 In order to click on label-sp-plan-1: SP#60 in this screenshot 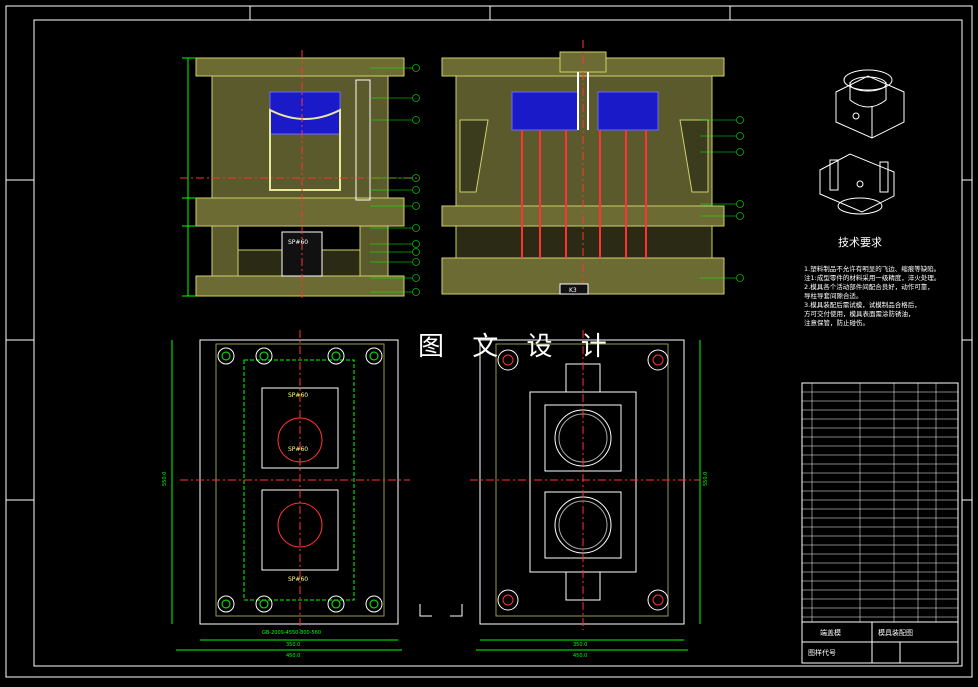, I will do `click(298, 395)`.